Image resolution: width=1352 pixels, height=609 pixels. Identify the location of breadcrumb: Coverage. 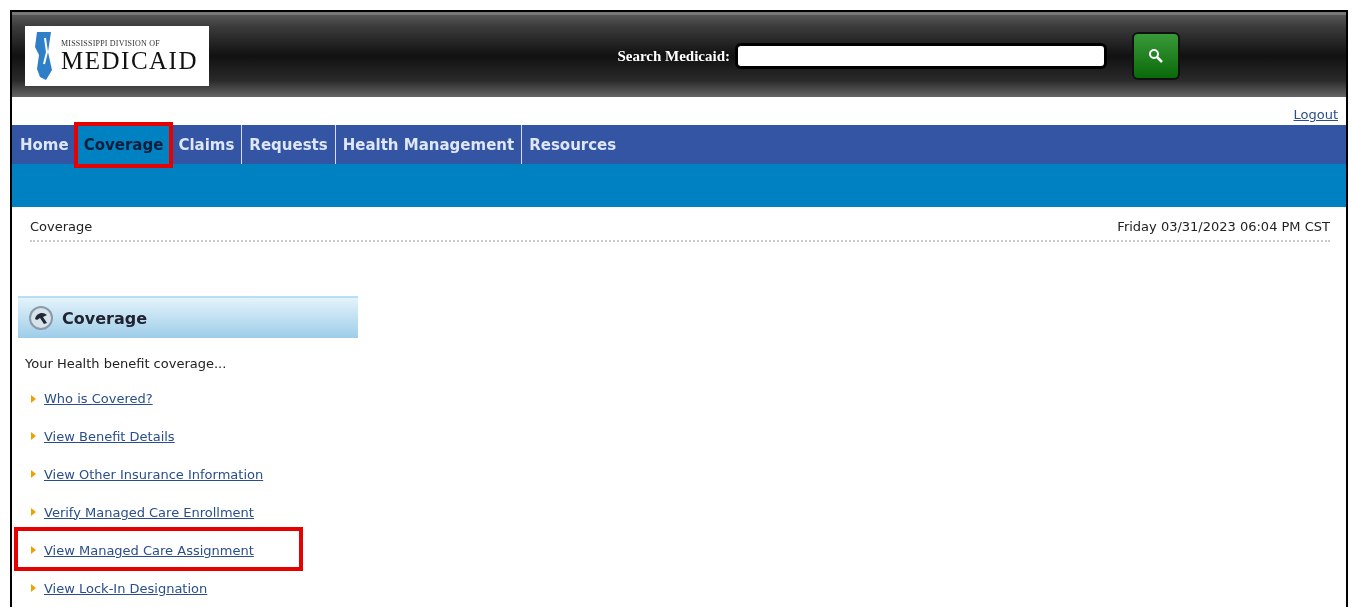
(61, 226).